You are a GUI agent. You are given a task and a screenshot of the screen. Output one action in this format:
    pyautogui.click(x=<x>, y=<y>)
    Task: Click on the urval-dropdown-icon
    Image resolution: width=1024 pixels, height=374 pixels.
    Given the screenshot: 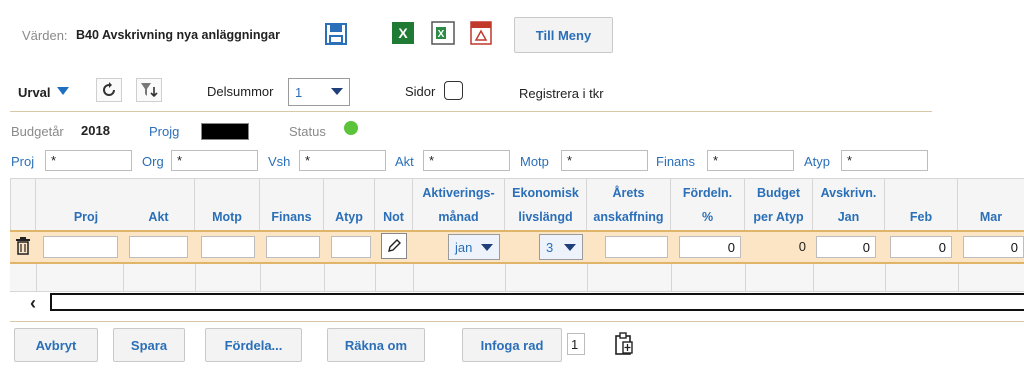 What is the action you would take?
    pyautogui.click(x=63, y=91)
    